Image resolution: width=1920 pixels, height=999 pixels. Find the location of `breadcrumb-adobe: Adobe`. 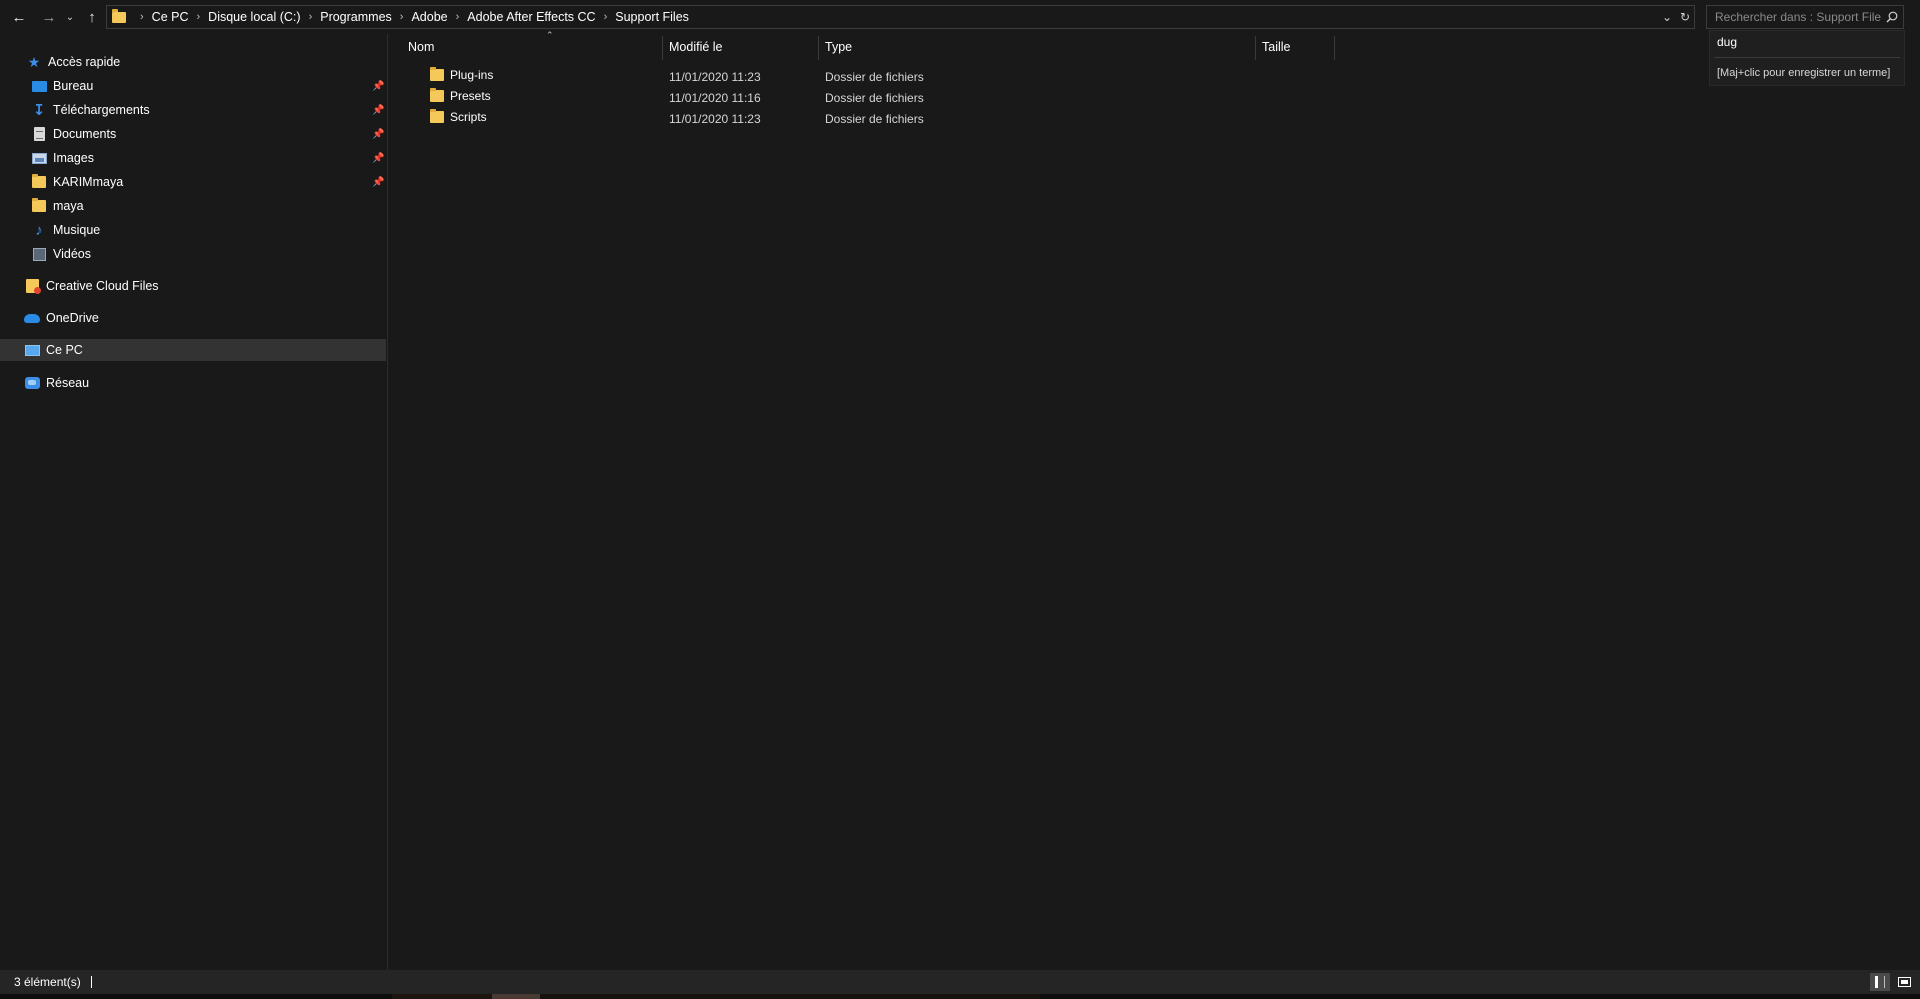

breadcrumb-adobe: Adobe is located at coordinates (429, 17).